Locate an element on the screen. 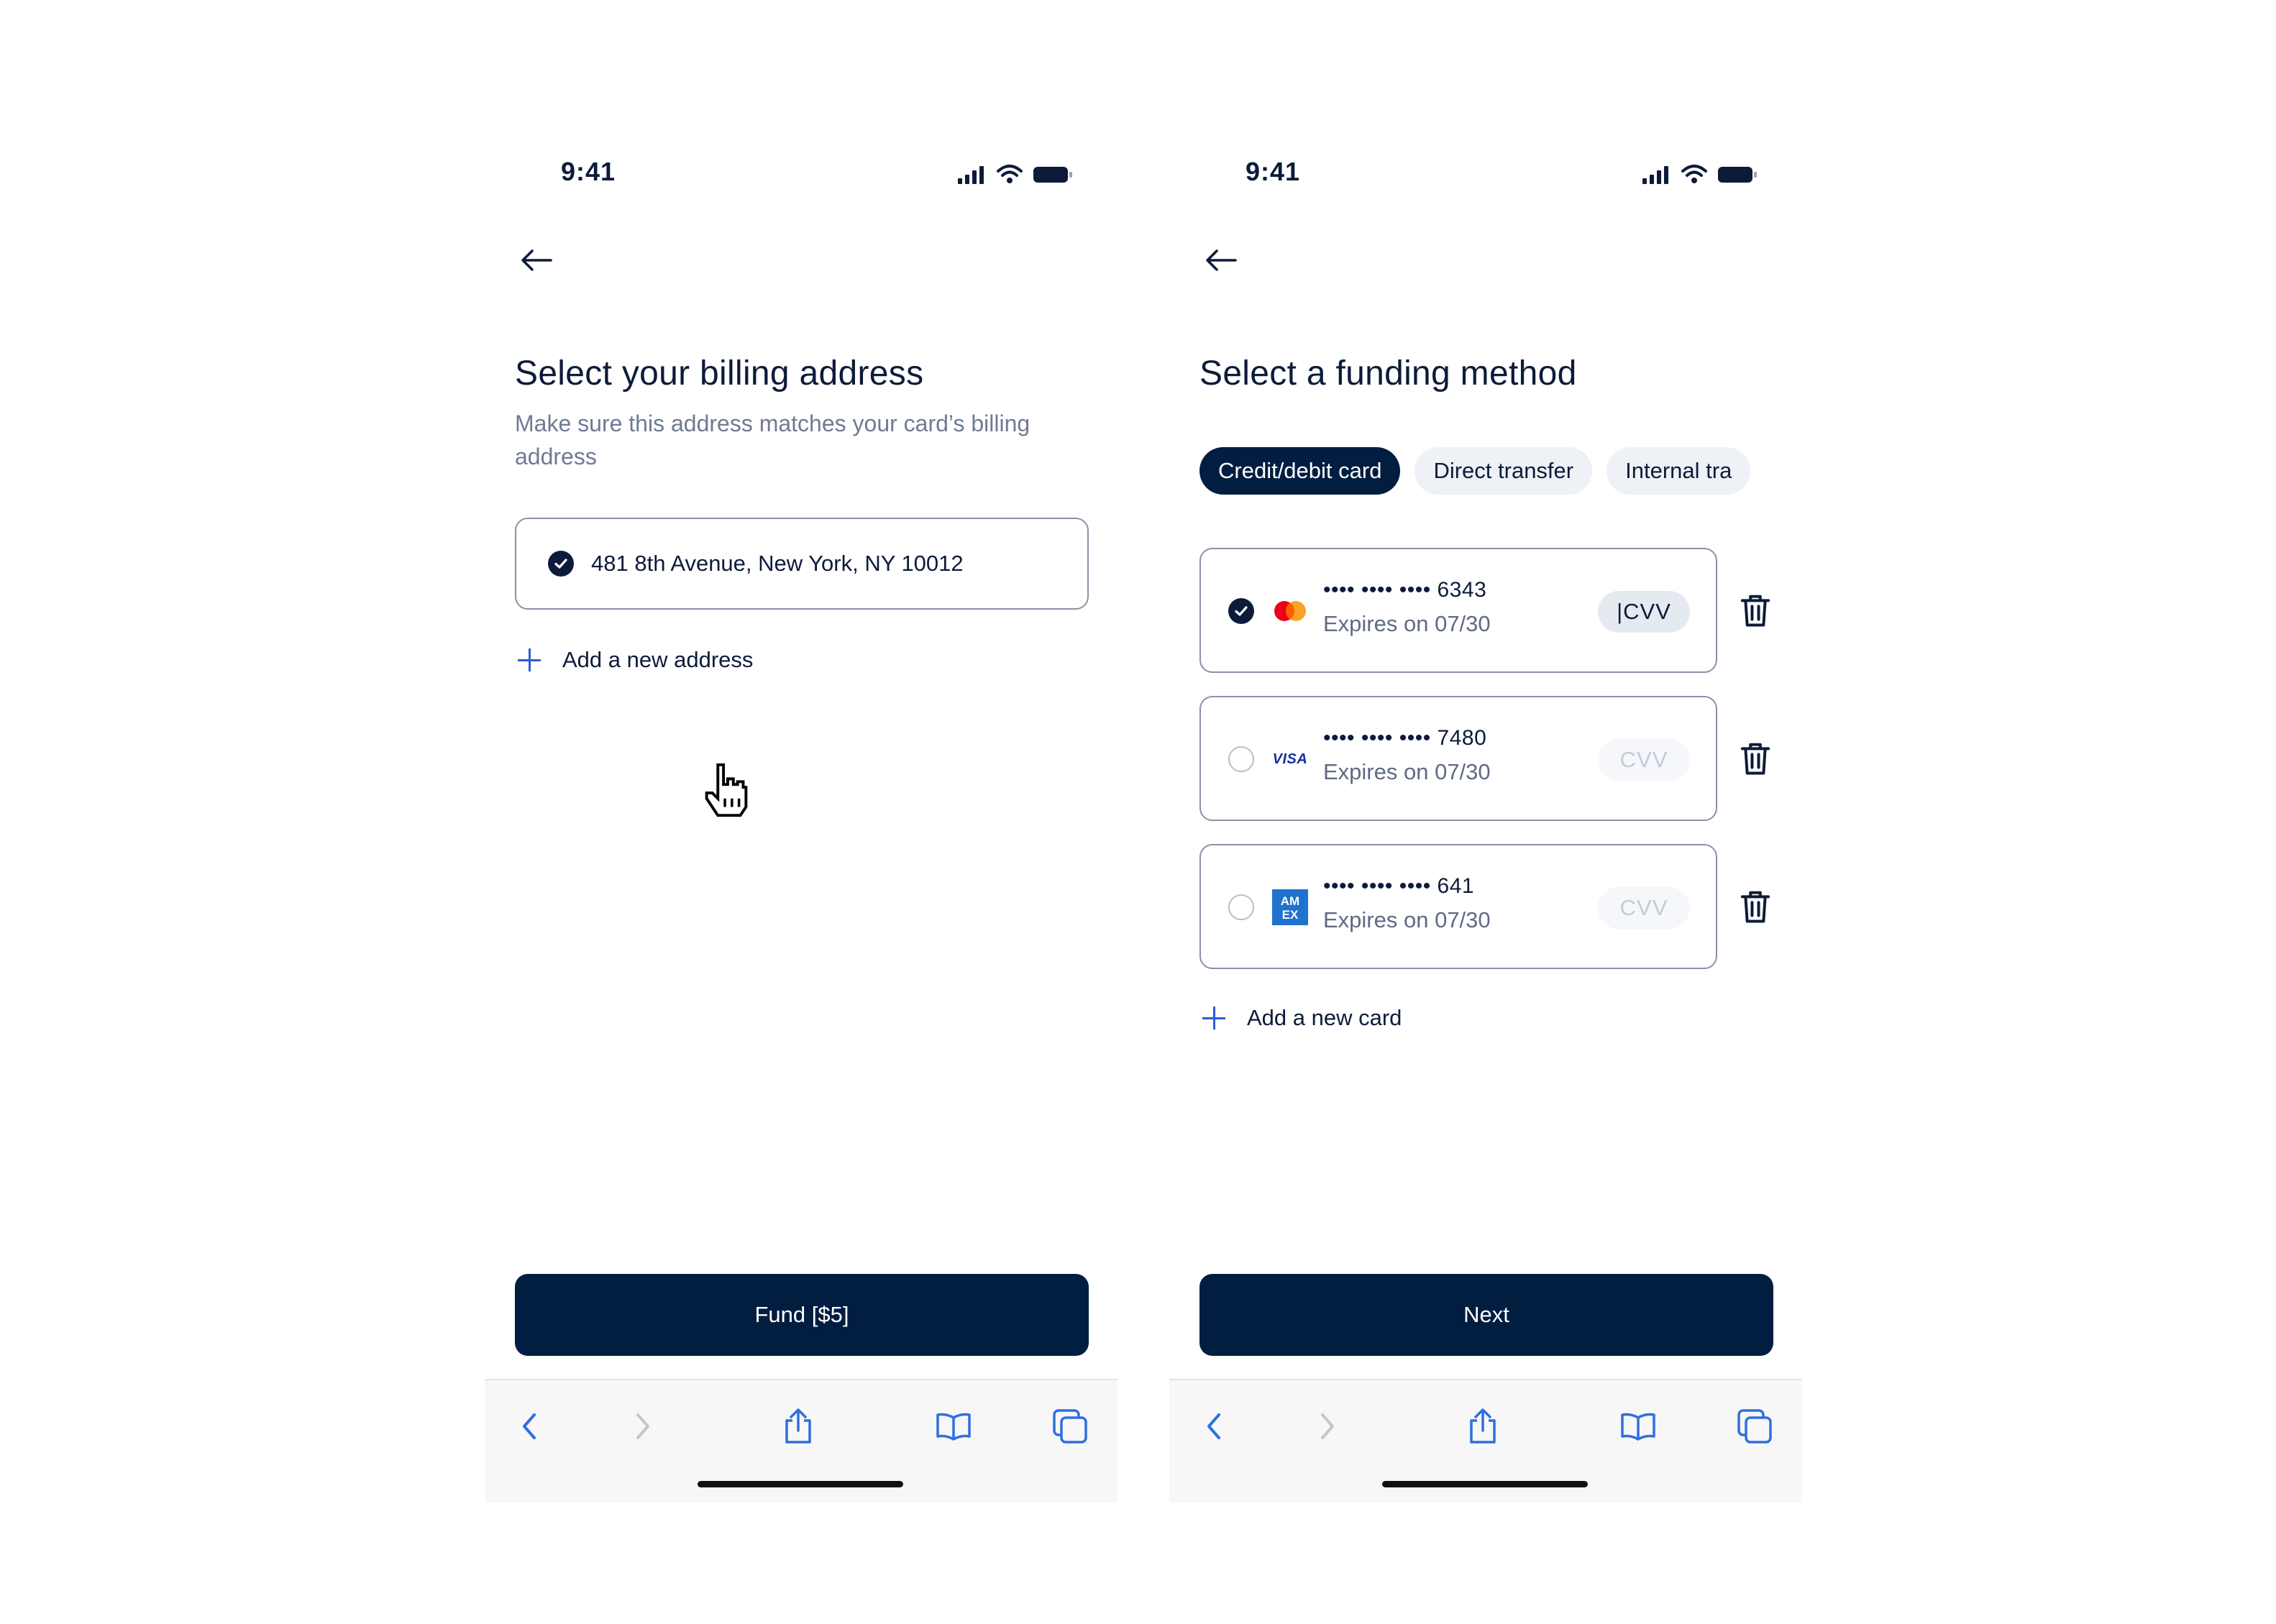 The width and height of the screenshot is (2276, 1624). mastercard-logo-icon is located at coordinates (1290, 611).